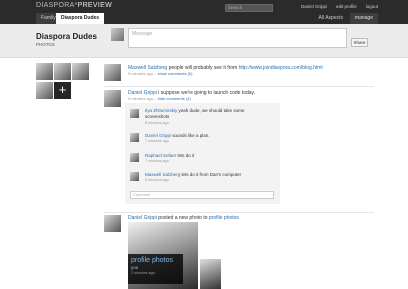 This screenshot has width=408, height=289. What do you see at coordinates (143, 273) in the screenshot?
I see `album-card-time: 2 minutes ago` at bounding box center [143, 273].